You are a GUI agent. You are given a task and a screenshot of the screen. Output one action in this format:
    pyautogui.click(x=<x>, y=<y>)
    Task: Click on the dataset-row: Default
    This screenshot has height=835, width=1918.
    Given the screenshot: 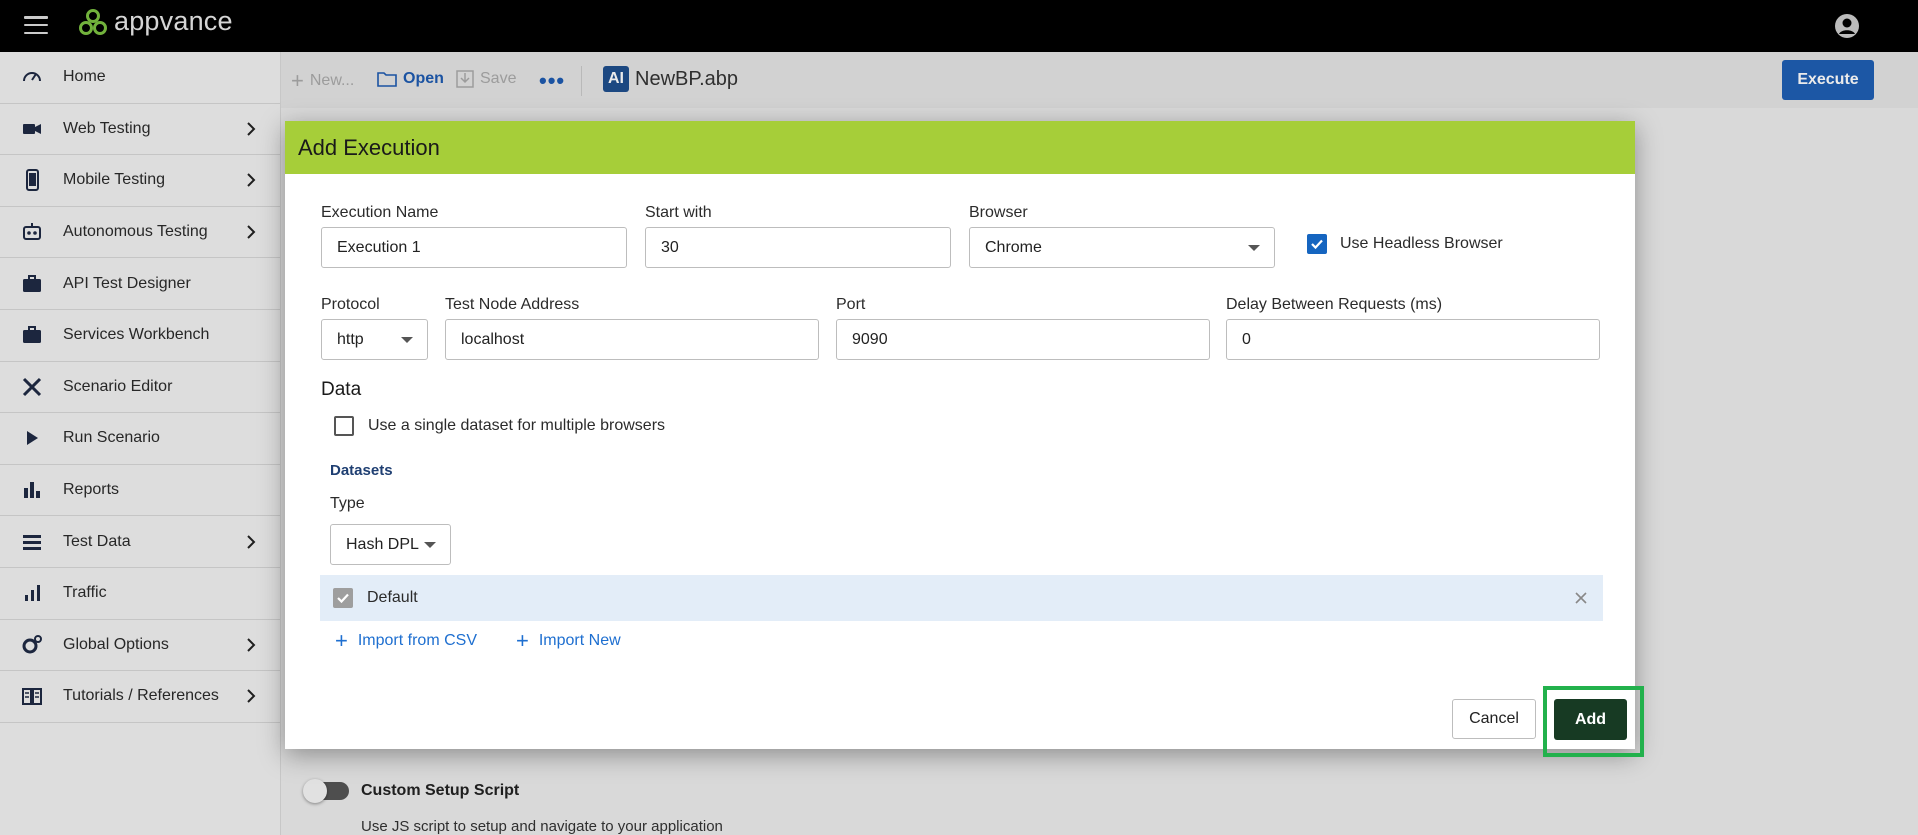 What is the action you would take?
    pyautogui.click(x=961, y=598)
    